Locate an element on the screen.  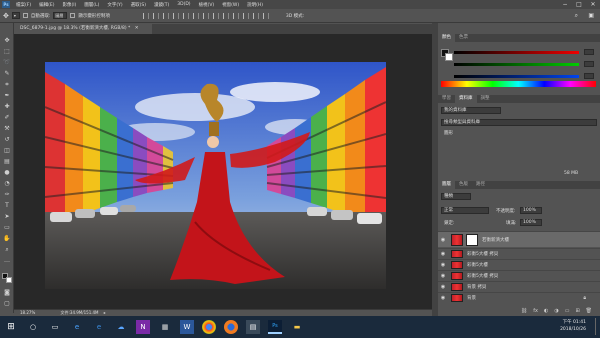
lasso-tool-icon: ➰ is located at coordinates (7, 63).